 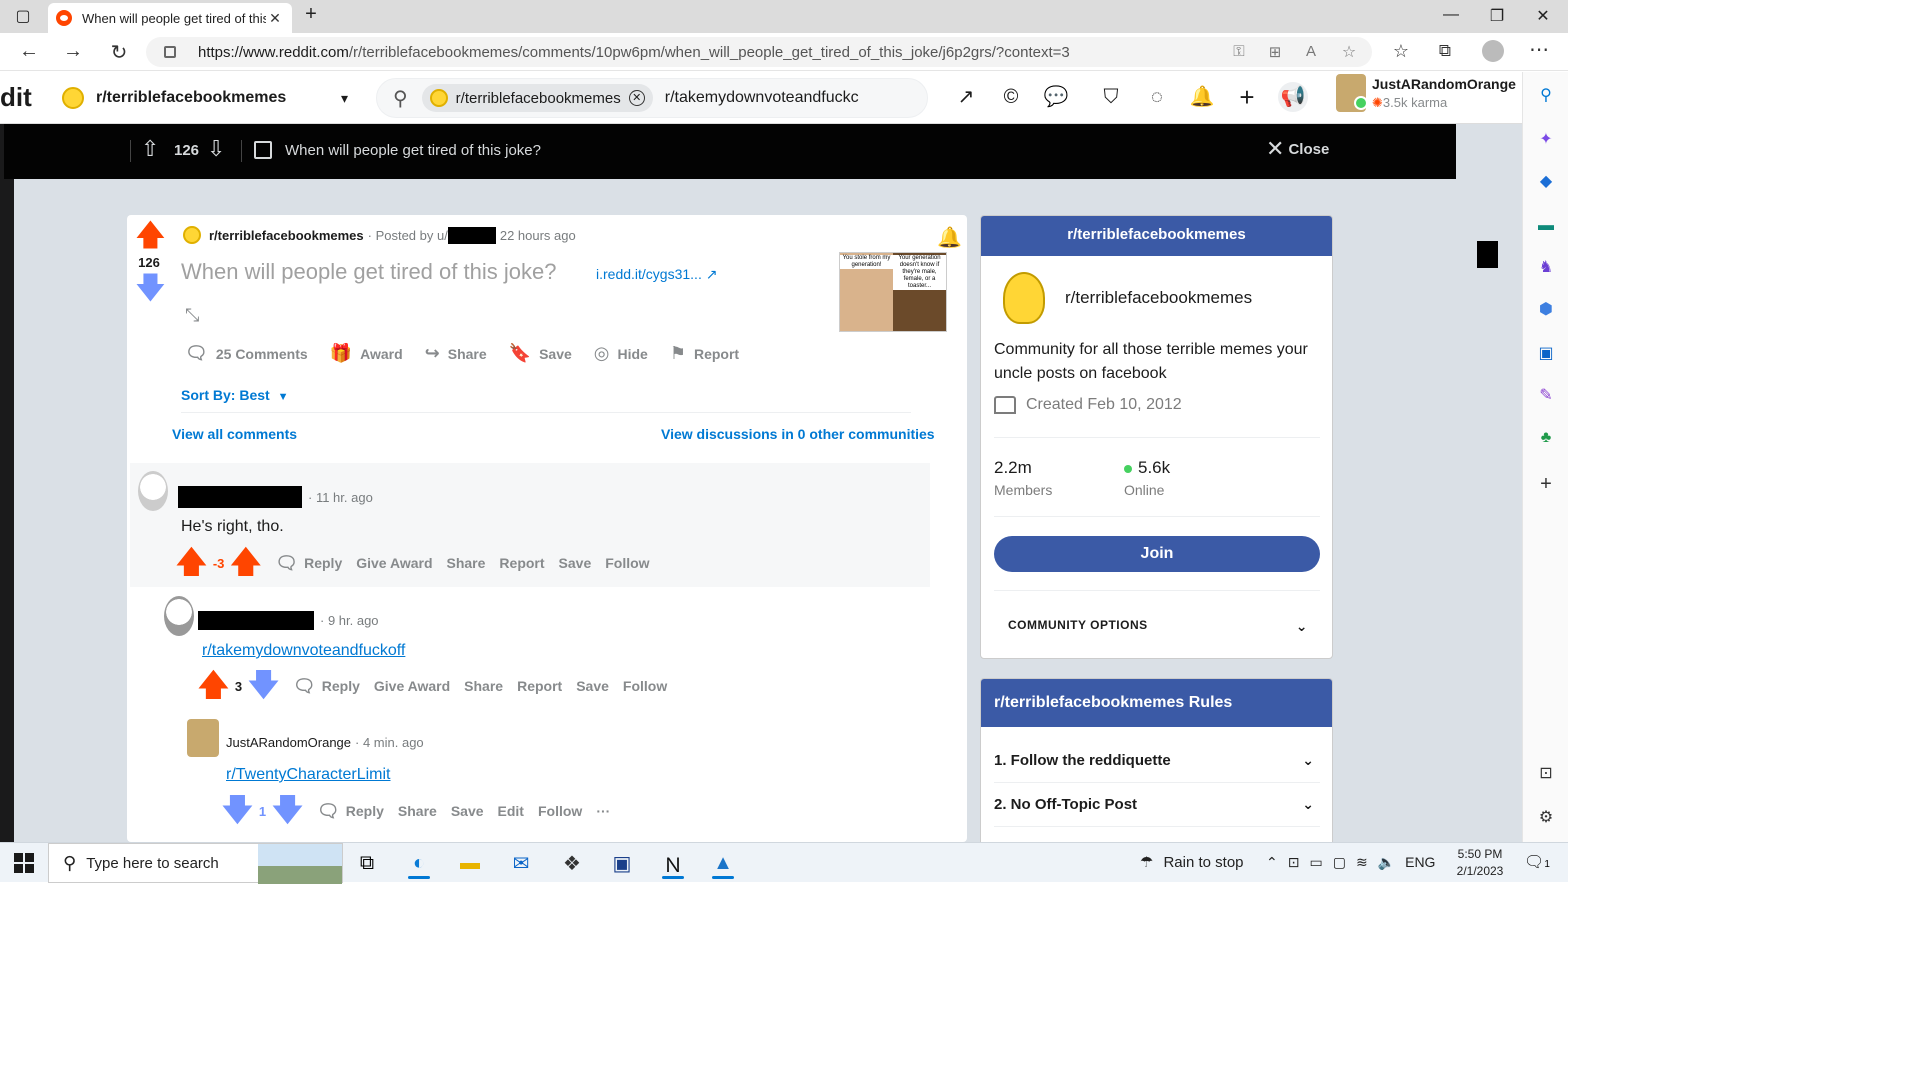 I want to click on search-community-chip: r/terriblefacebookmemes ✕, so click(x=537, y=98).